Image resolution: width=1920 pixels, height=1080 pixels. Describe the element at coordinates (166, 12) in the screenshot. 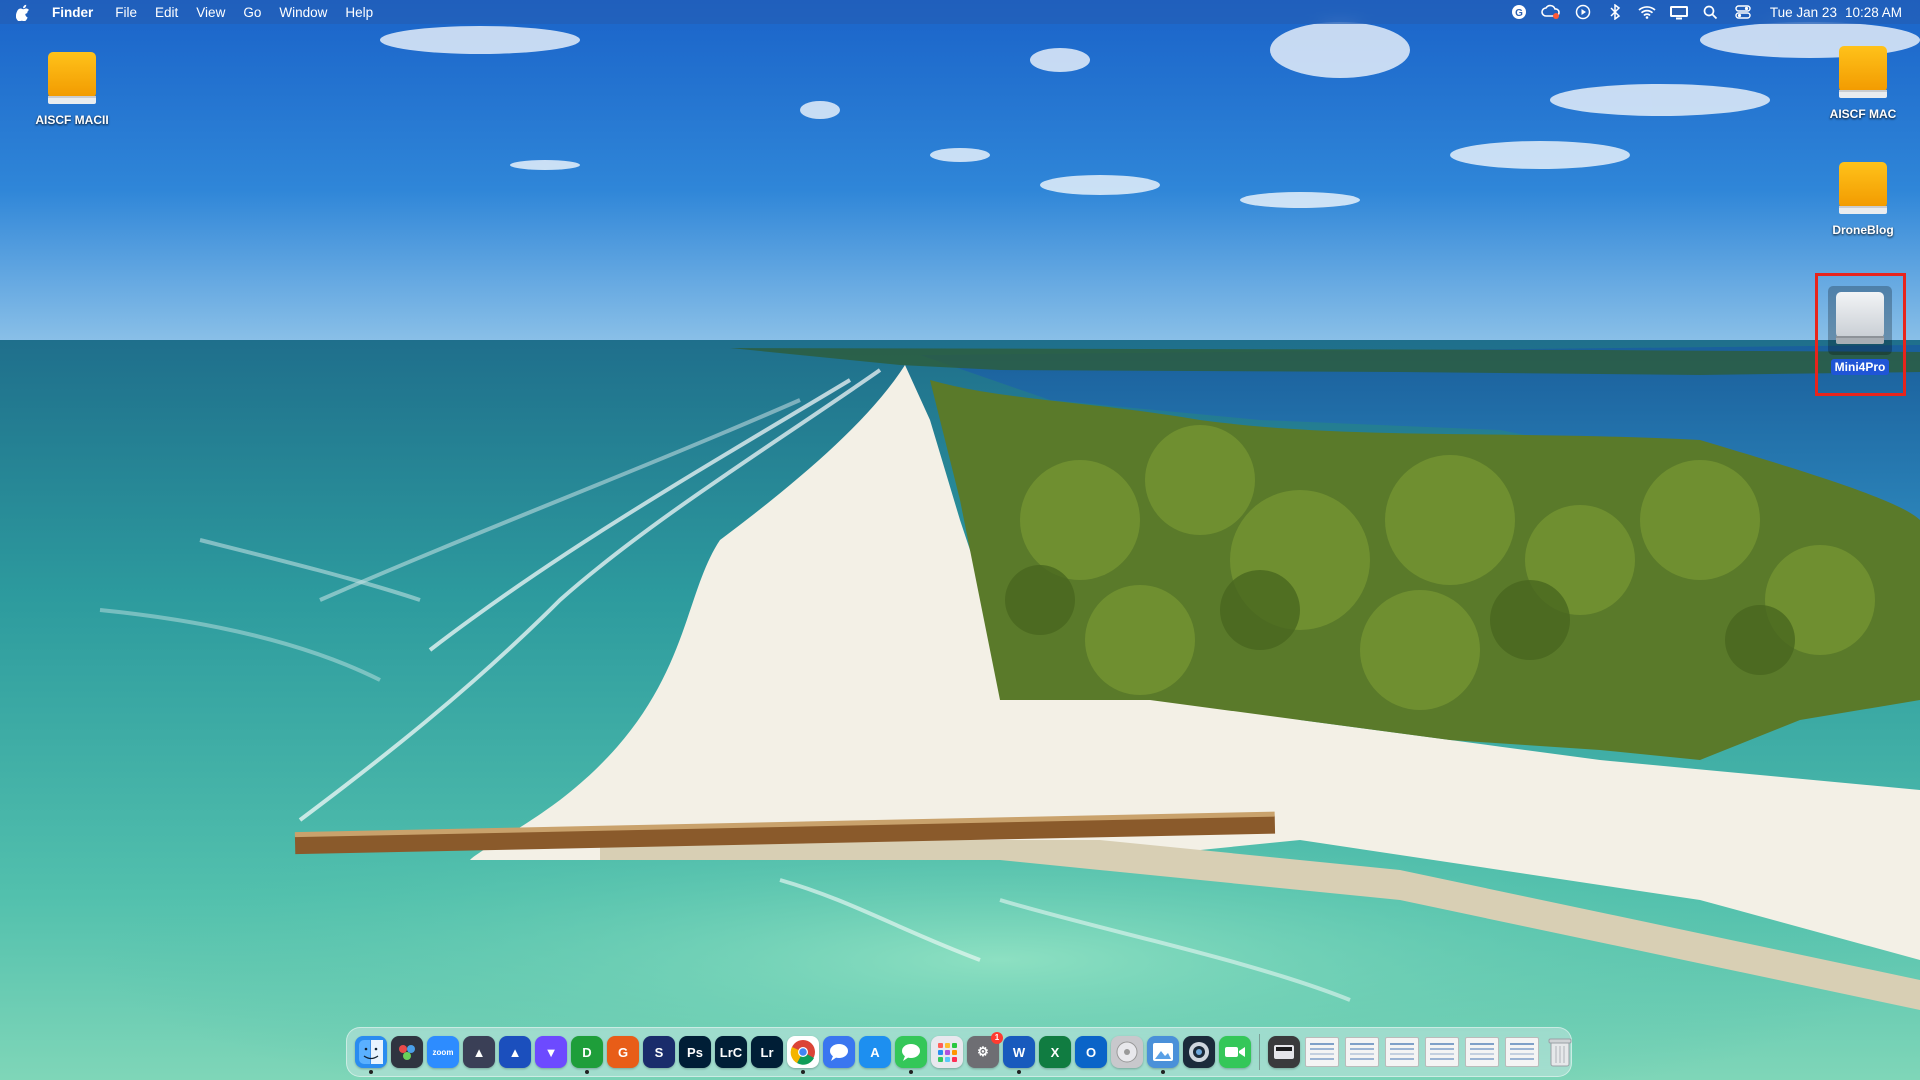

I see `menu-edit: Edit` at that location.